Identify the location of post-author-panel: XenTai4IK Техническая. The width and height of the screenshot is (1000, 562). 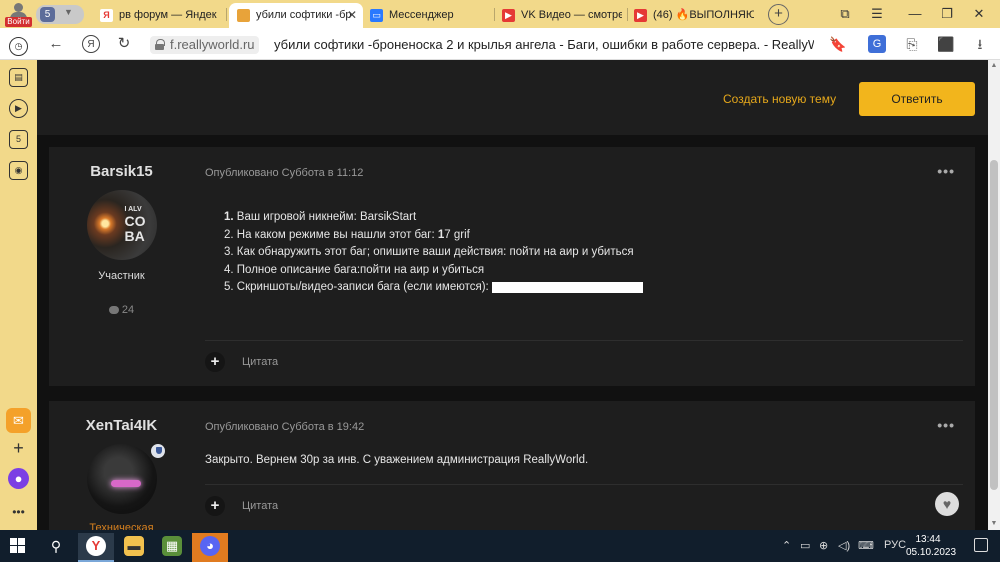
(121, 465).